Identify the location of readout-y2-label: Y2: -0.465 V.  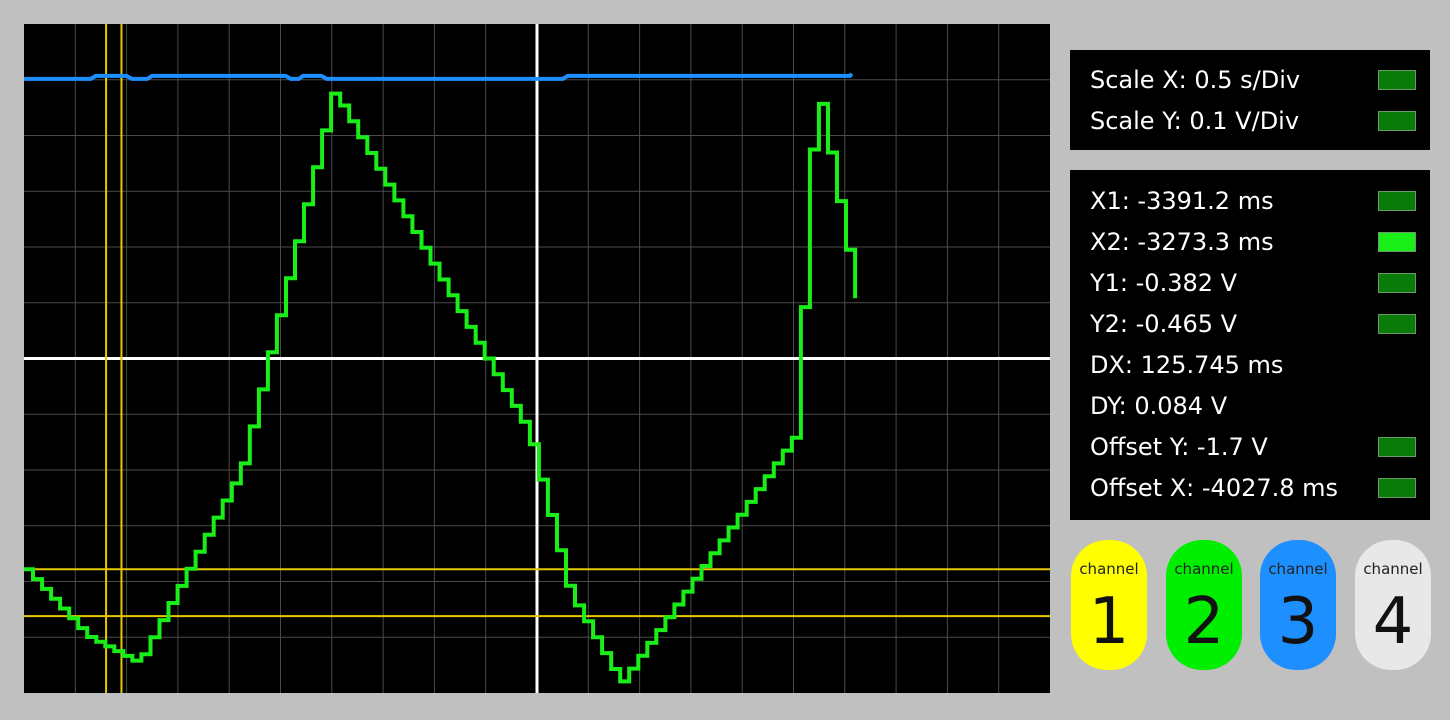
(1164, 324).